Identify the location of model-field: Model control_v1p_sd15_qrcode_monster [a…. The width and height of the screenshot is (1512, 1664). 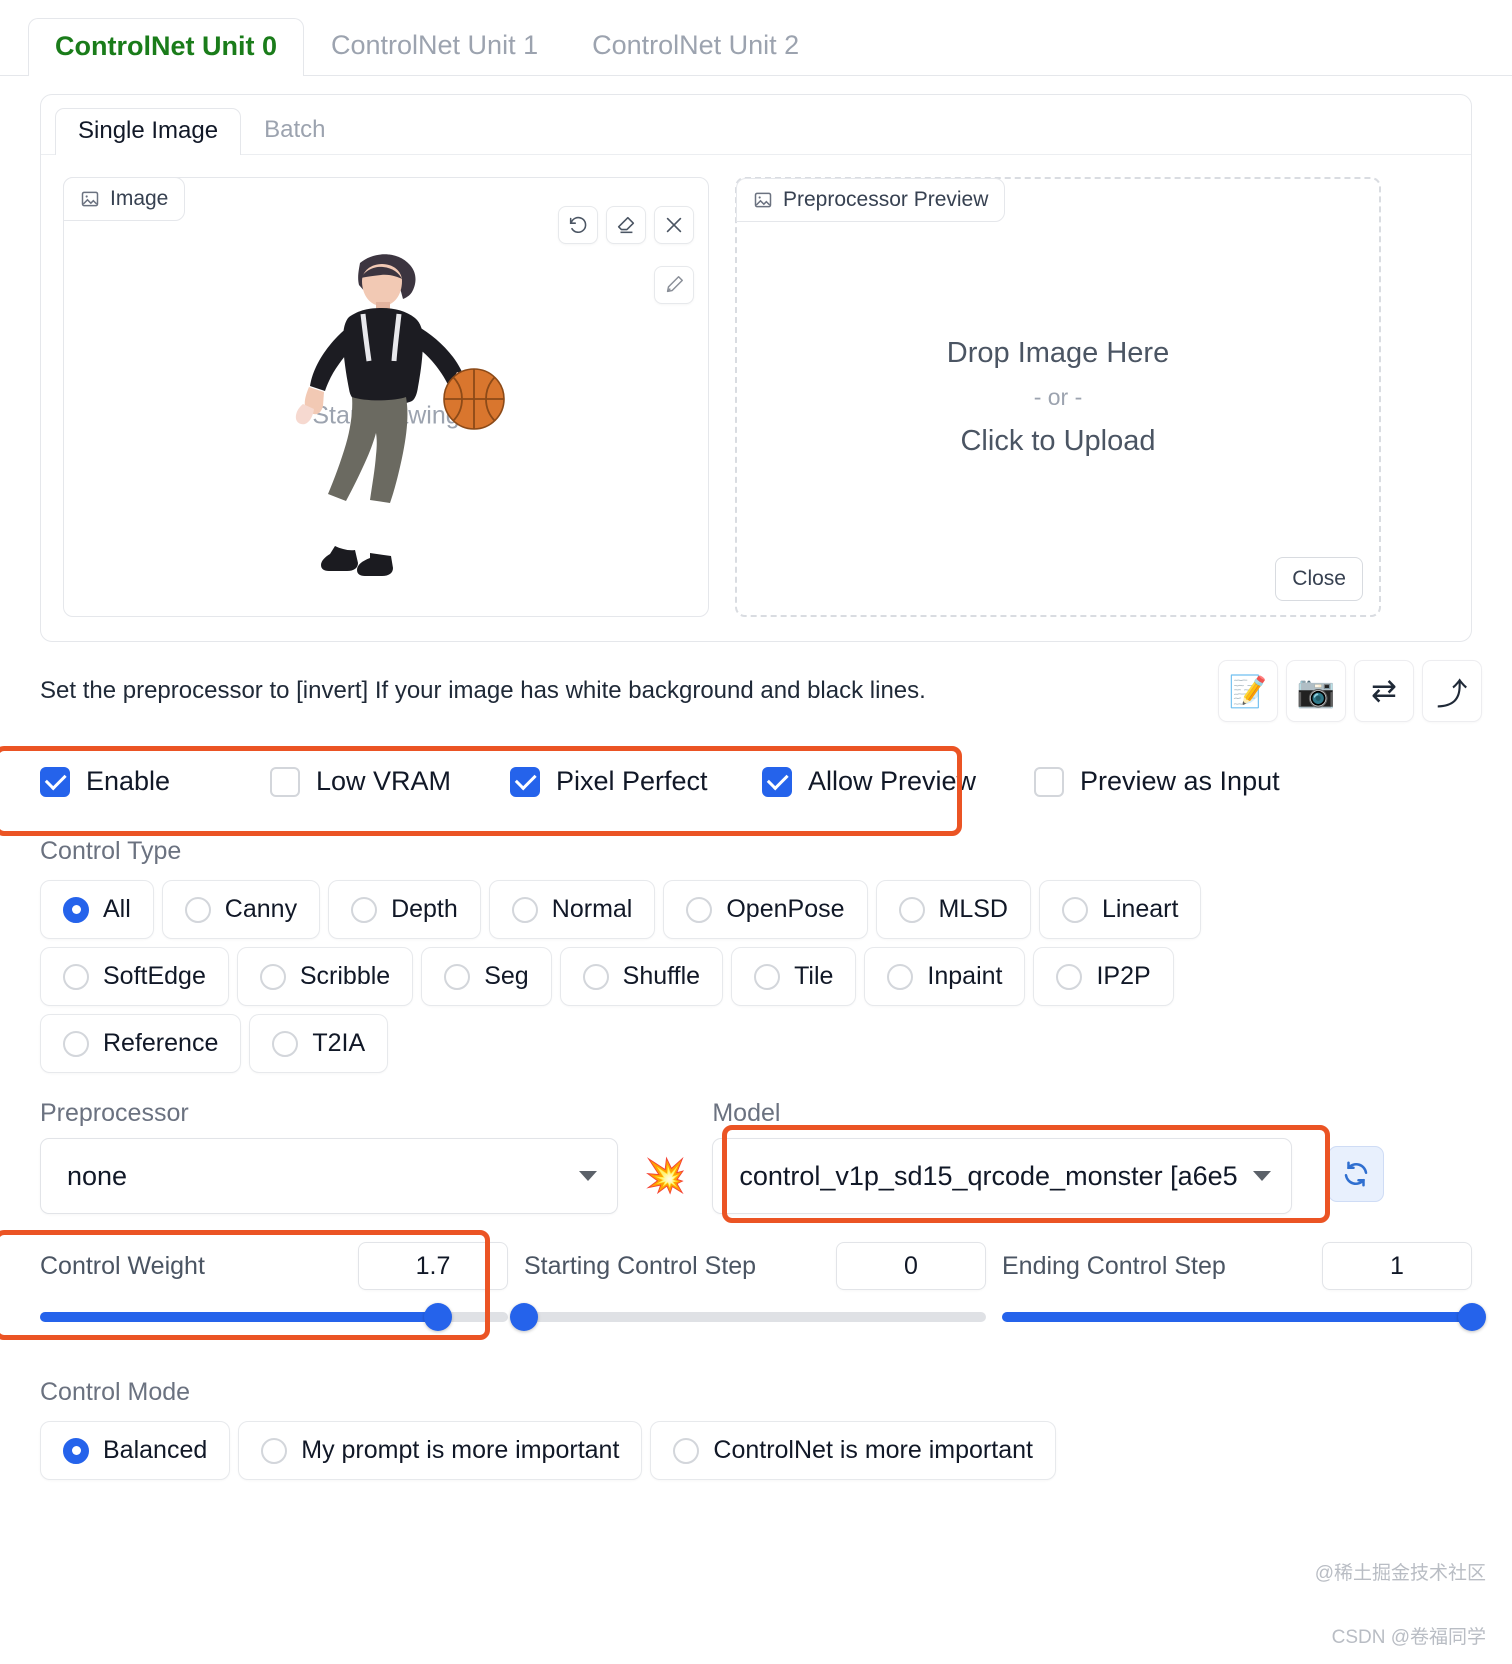
(1002, 1156).